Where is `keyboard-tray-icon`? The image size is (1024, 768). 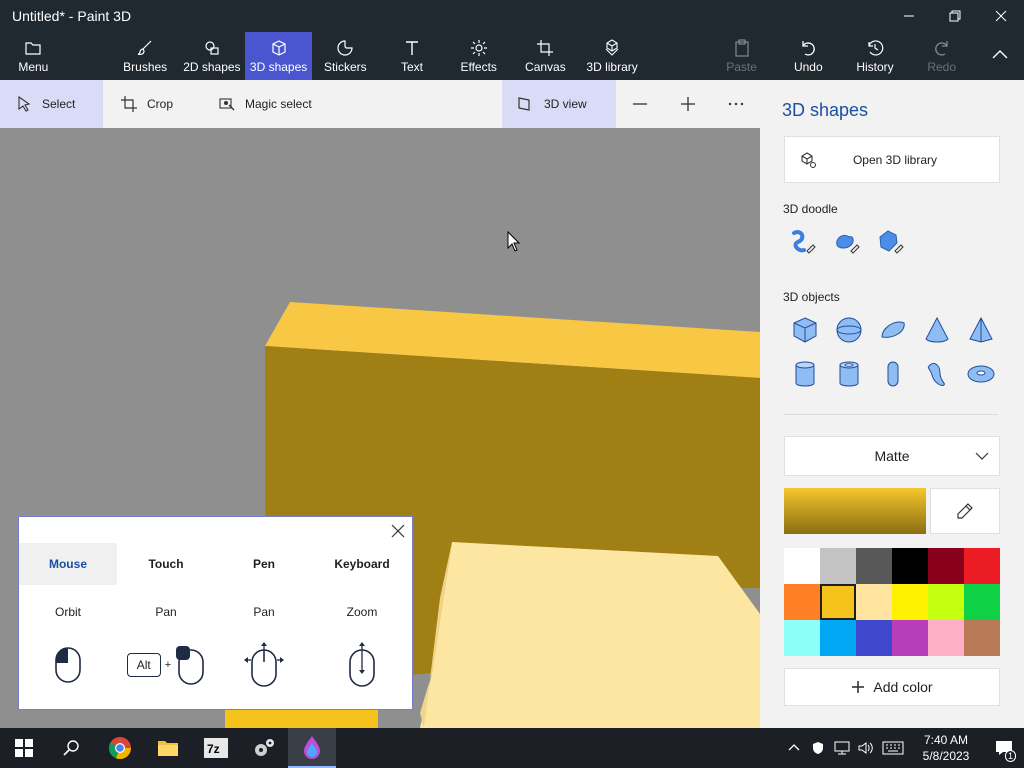
keyboard-tray-icon is located at coordinates (893, 748).